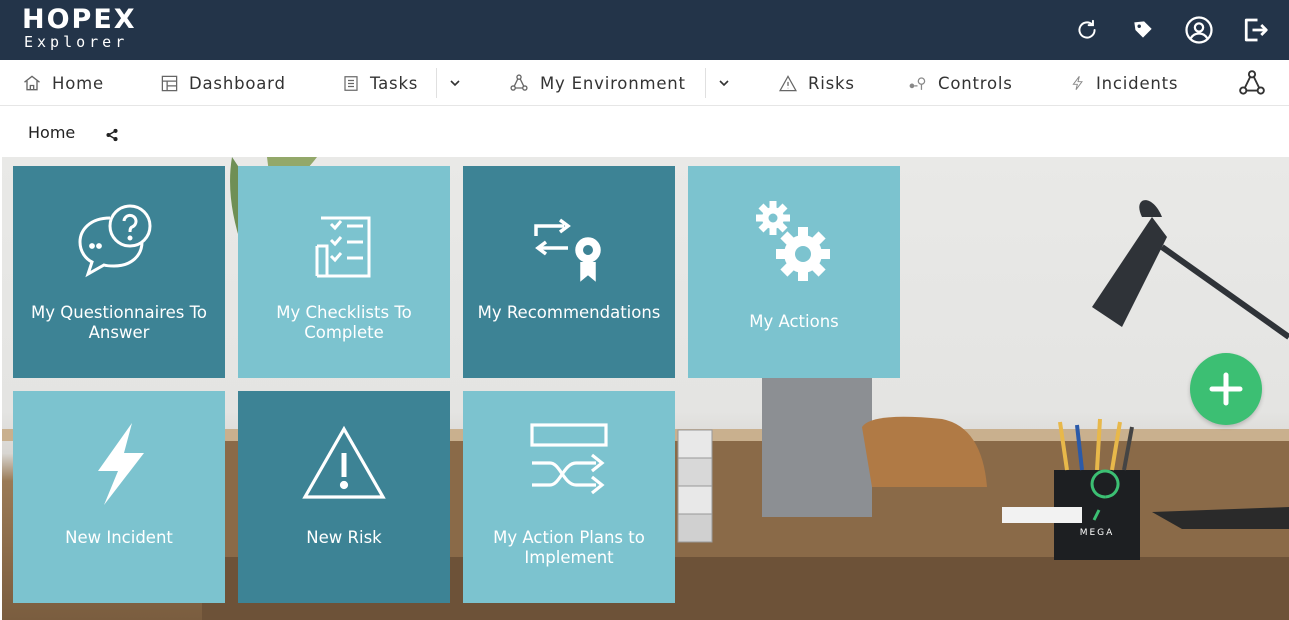 The width and height of the screenshot is (1289, 620). Describe the element at coordinates (119, 241) in the screenshot. I see `questionnaire-icon` at that location.